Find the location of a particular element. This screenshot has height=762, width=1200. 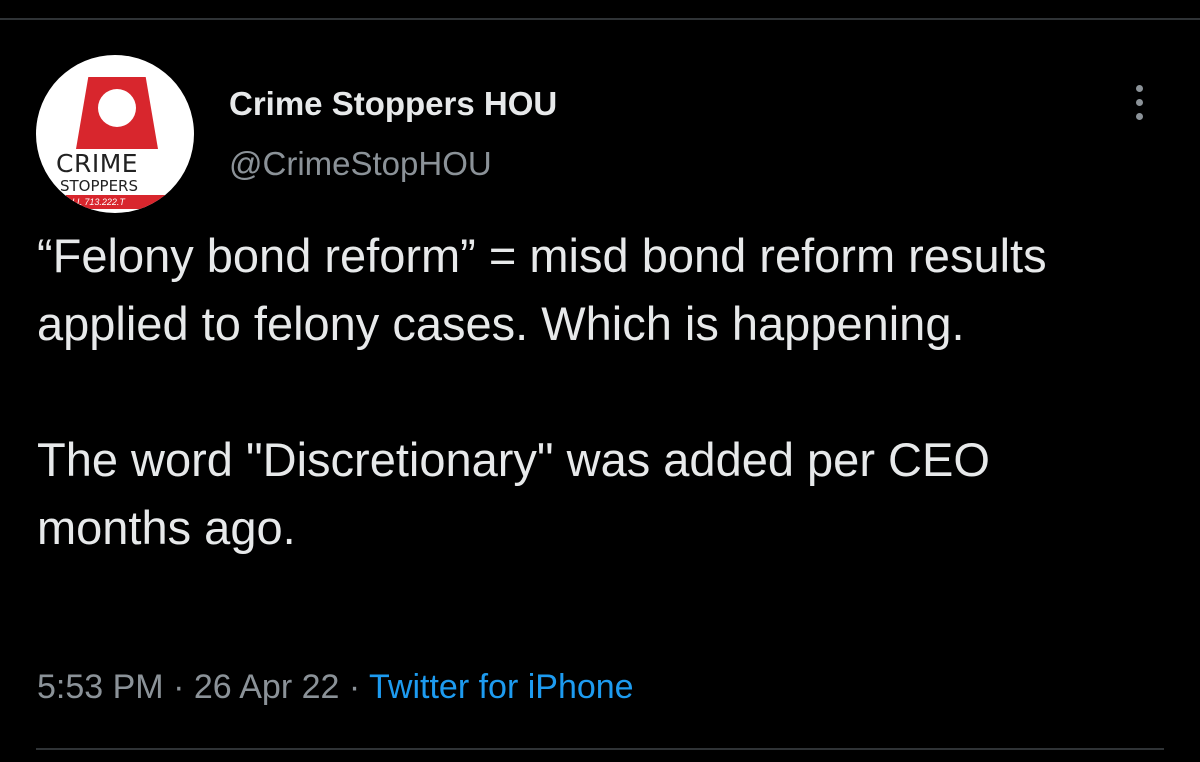

more-options-button is located at coordinates (1139, 102).